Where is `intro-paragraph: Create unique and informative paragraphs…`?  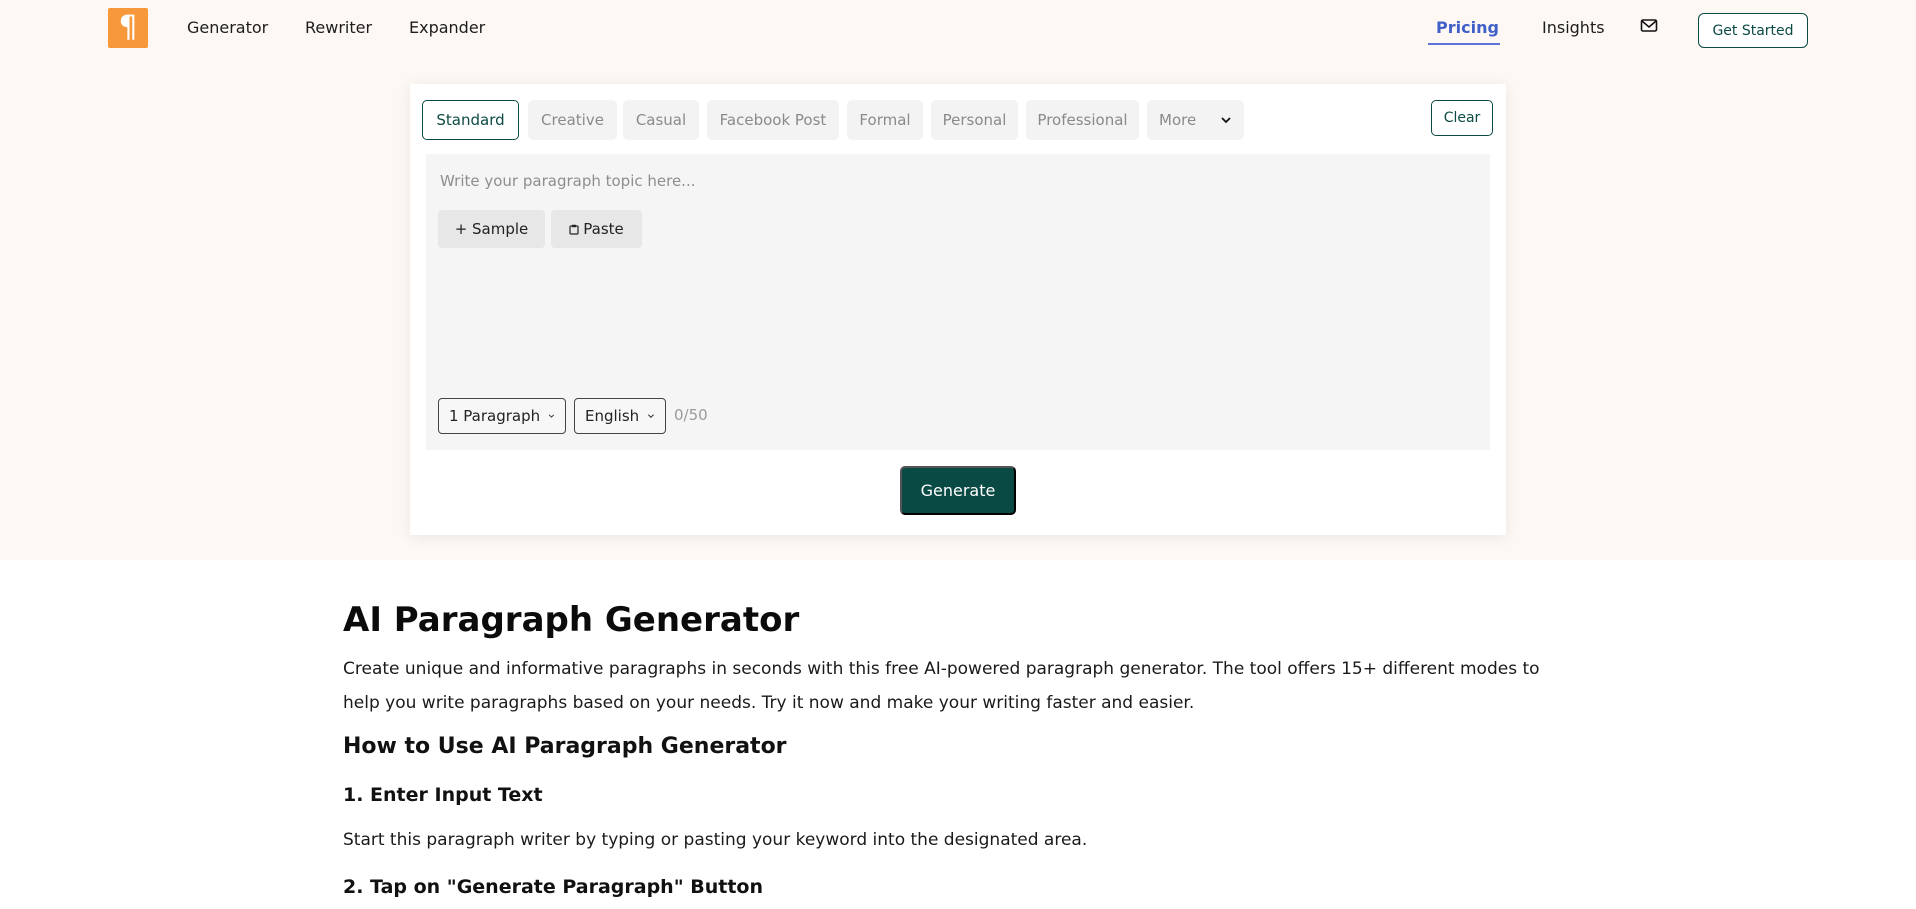
intro-paragraph: Create unique and informative paragraphs… is located at coordinates (941, 686).